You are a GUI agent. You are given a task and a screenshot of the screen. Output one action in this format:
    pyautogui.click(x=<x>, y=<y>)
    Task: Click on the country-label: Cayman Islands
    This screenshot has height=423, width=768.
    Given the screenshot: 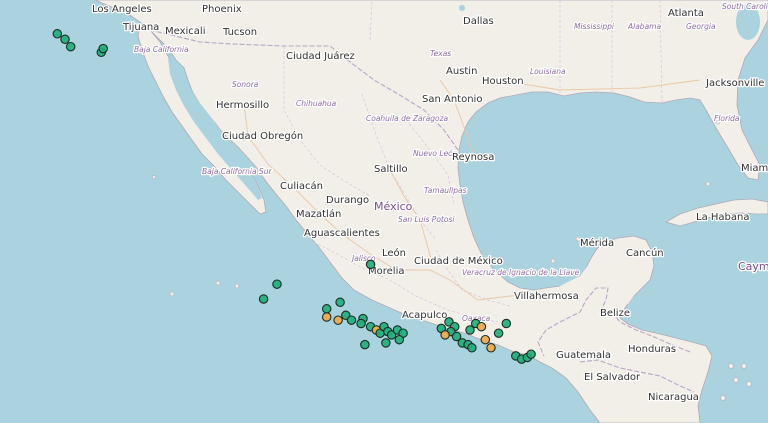 What is the action you would take?
    pyautogui.click(x=753, y=266)
    